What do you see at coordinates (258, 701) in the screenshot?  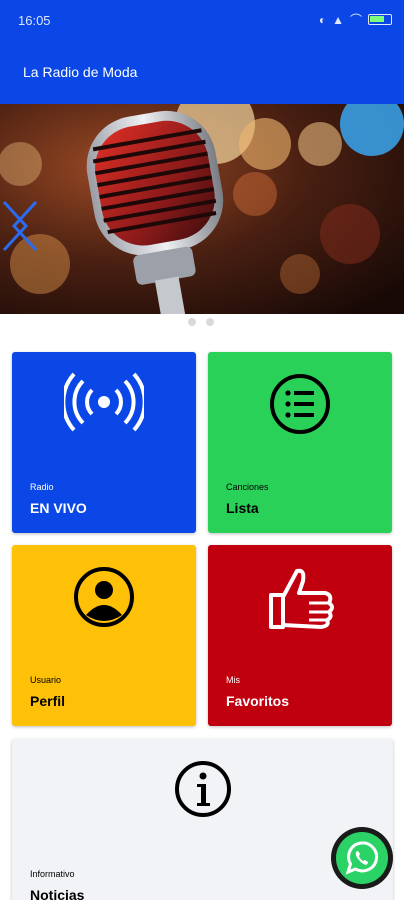 I see `tile-big-label: Favoritos` at bounding box center [258, 701].